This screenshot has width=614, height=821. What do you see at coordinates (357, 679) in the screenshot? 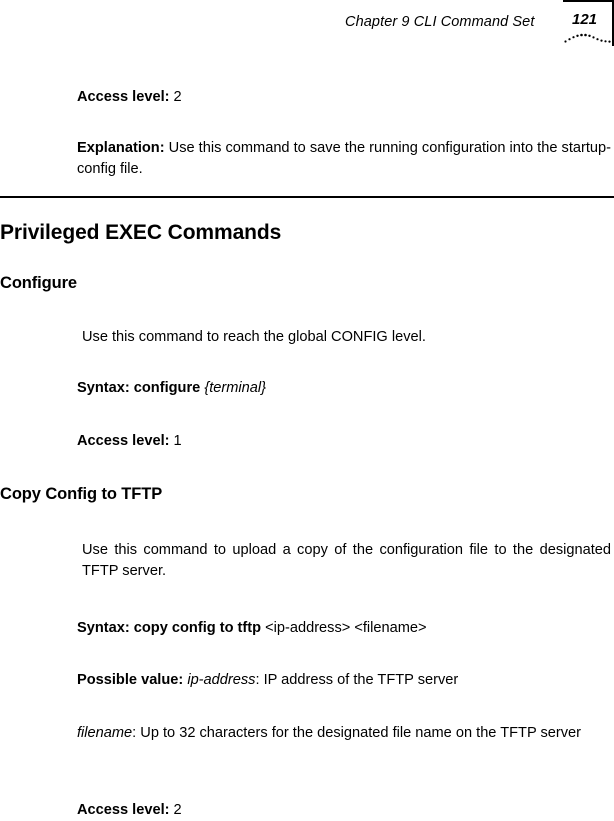
I see `possible-value-text: : IP address of the TFTP server` at bounding box center [357, 679].